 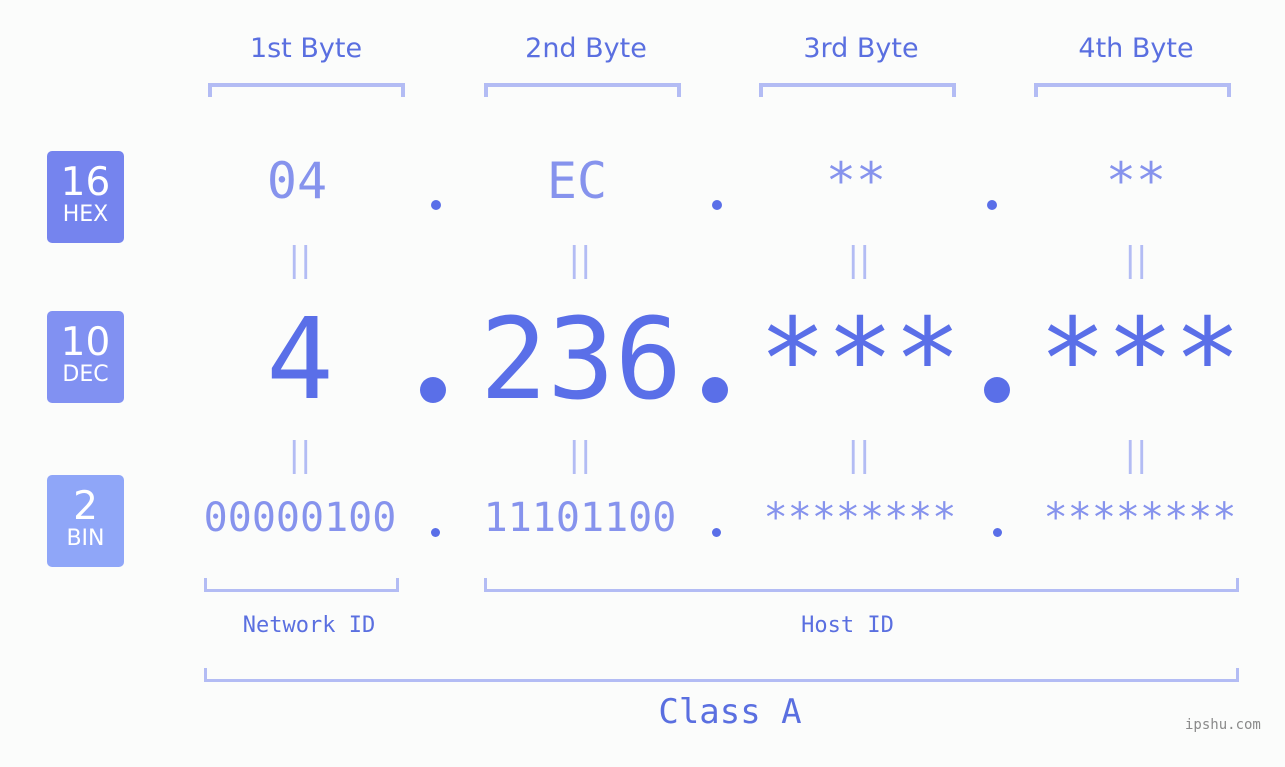 What do you see at coordinates (586, 48) in the screenshot?
I see `byte-header-2: 2nd Byte` at bounding box center [586, 48].